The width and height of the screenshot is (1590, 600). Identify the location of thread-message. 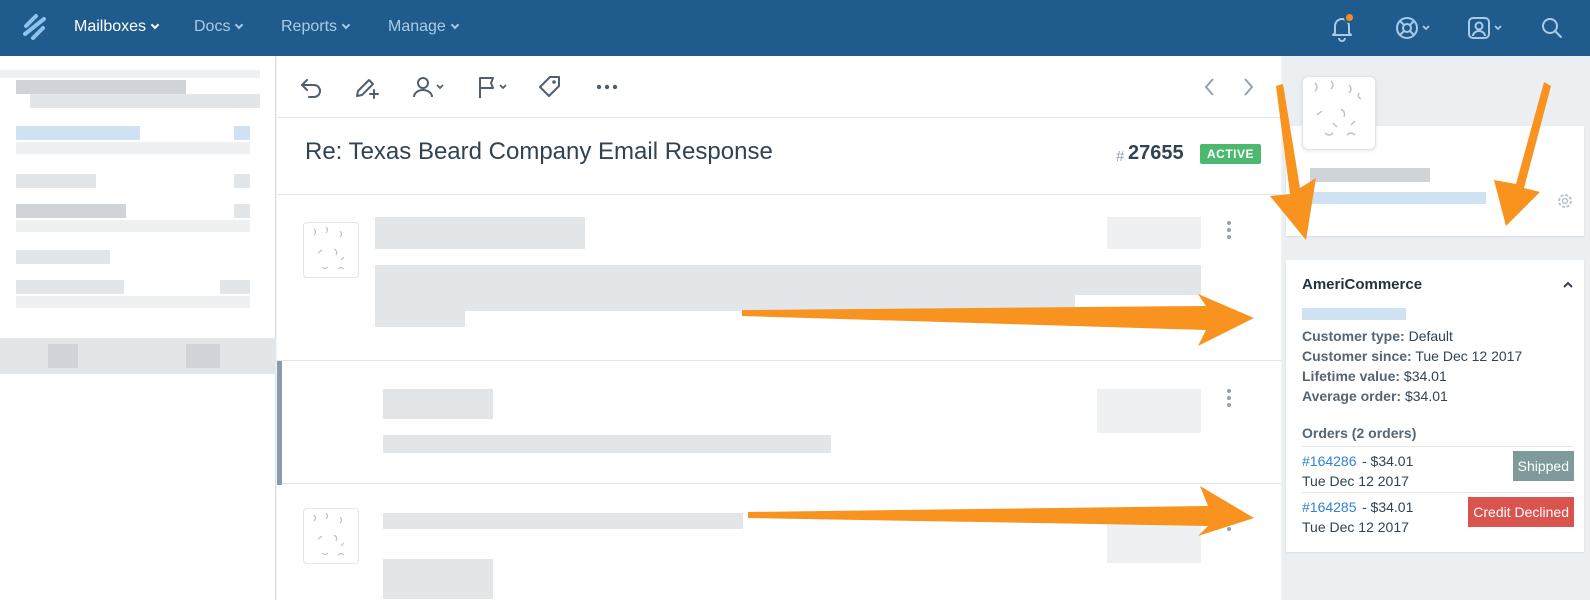
(779, 422).